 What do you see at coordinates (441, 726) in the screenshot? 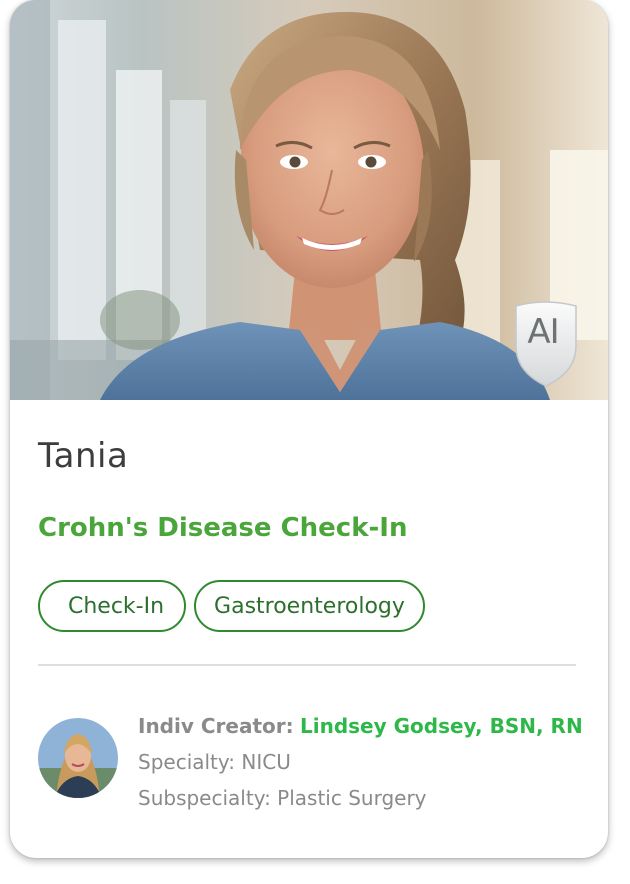
I see `creator-name-link: Lindsey Godsey, BSN, RN` at bounding box center [441, 726].